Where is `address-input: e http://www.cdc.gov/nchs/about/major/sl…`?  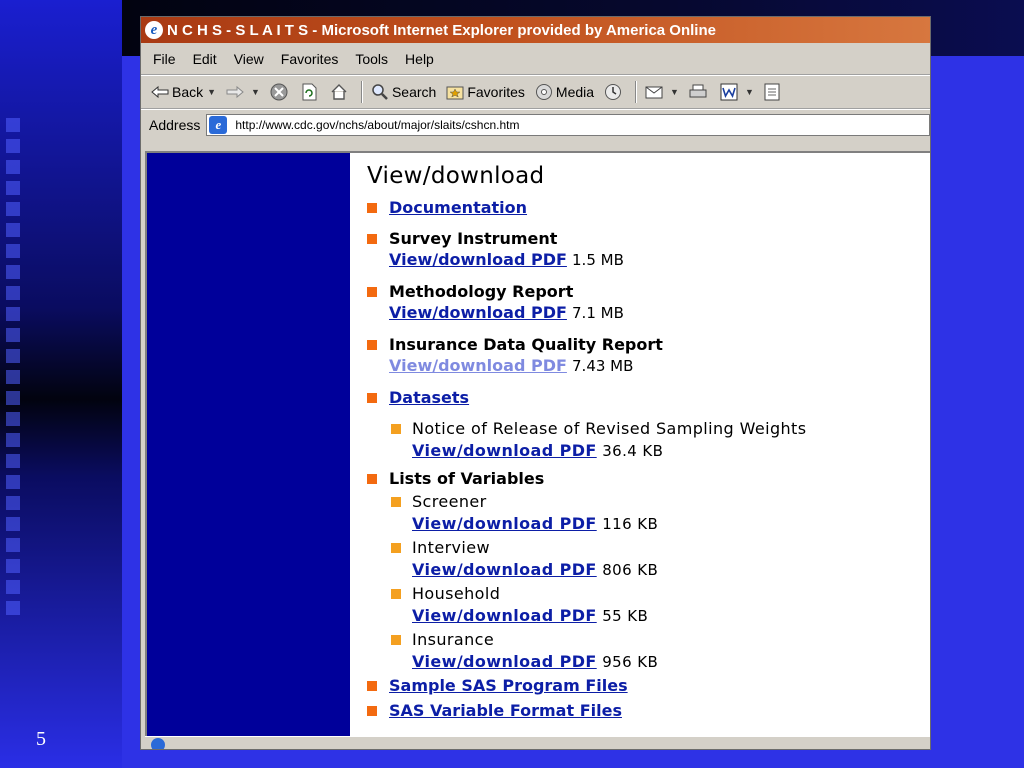
address-input: e http://www.cdc.gov/nchs/about/major/sl… is located at coordinates (568, 124).